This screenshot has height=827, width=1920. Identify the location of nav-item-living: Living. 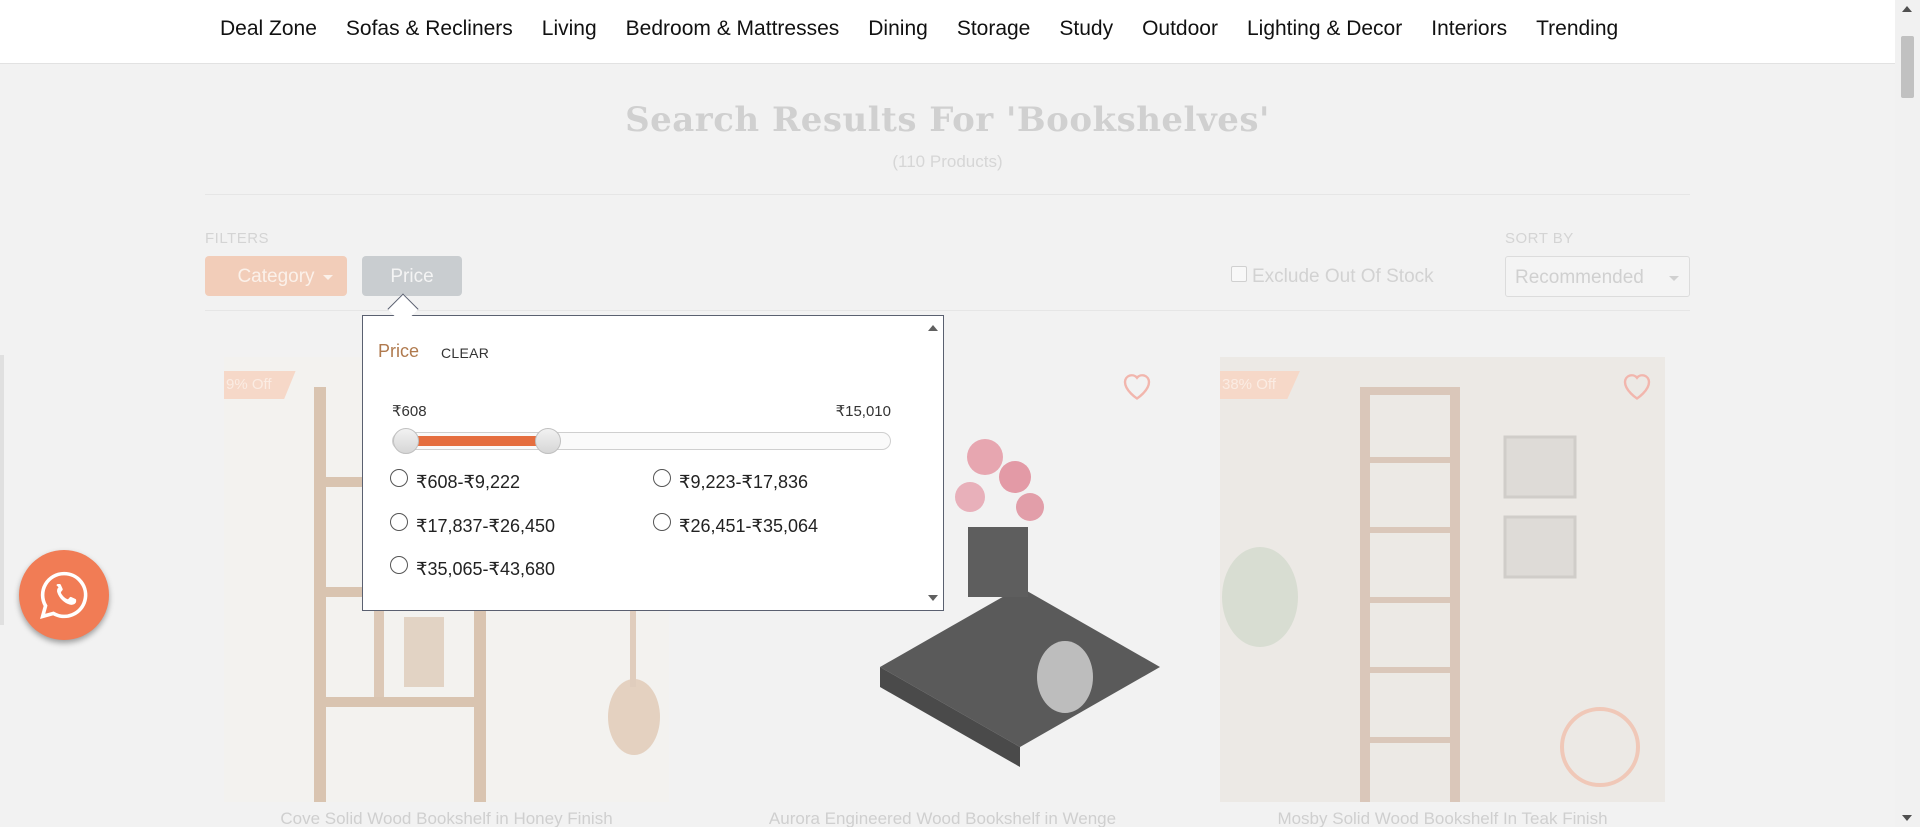
(569, 29).